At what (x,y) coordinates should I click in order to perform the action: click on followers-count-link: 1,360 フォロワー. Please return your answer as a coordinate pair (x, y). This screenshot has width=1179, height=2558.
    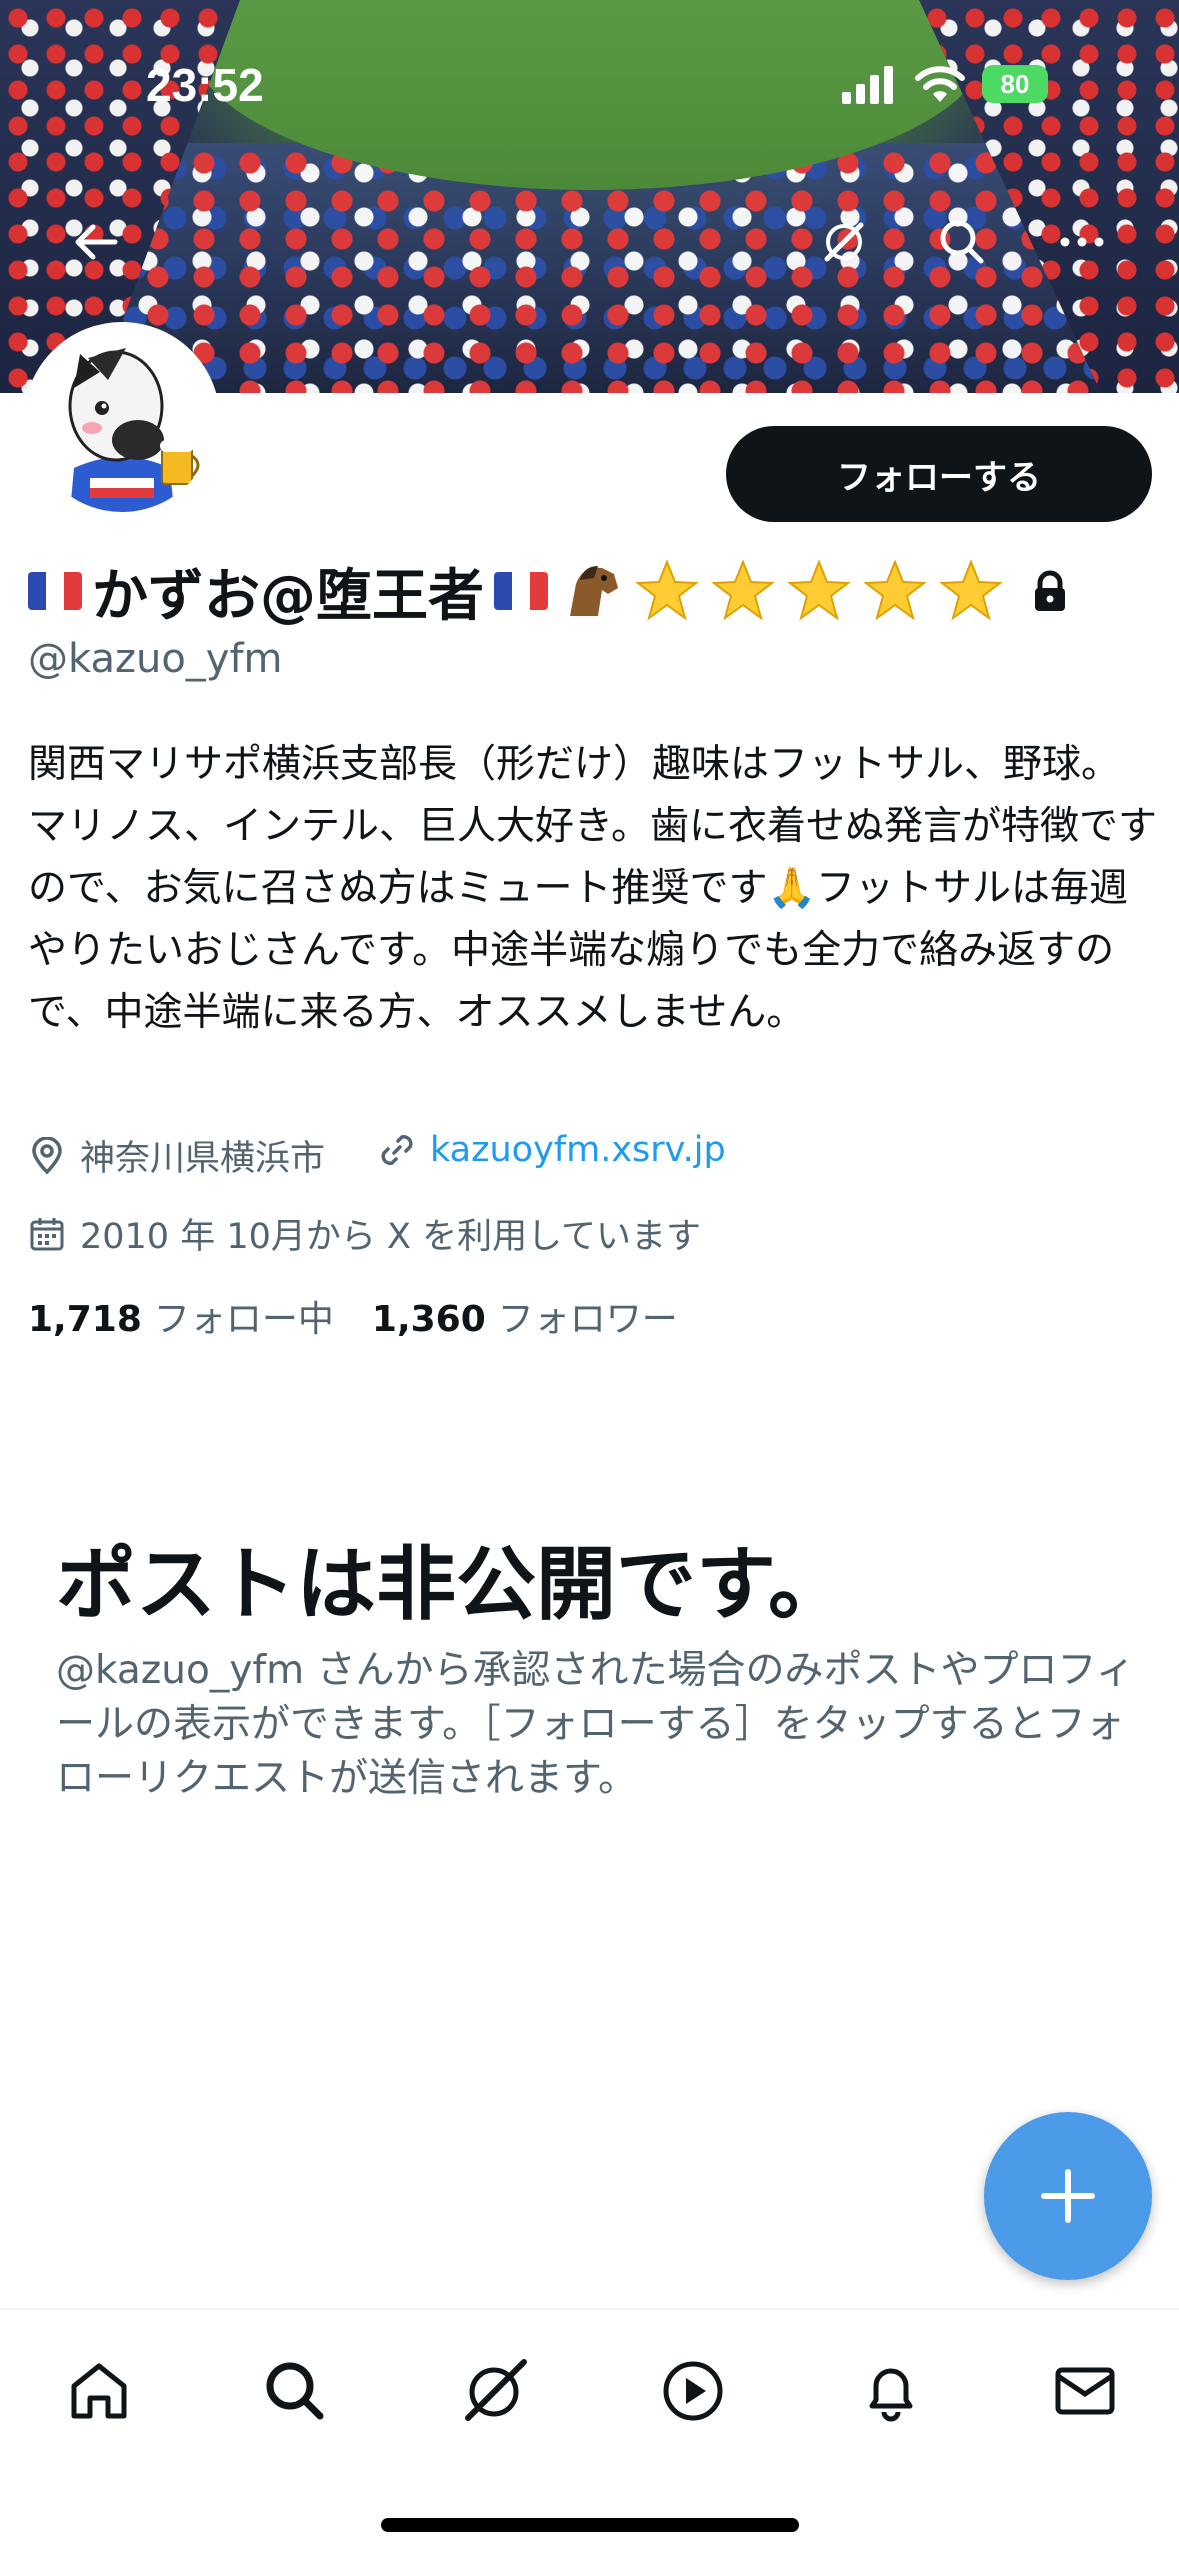
    Looking at the image, I should click on (525, 1316).